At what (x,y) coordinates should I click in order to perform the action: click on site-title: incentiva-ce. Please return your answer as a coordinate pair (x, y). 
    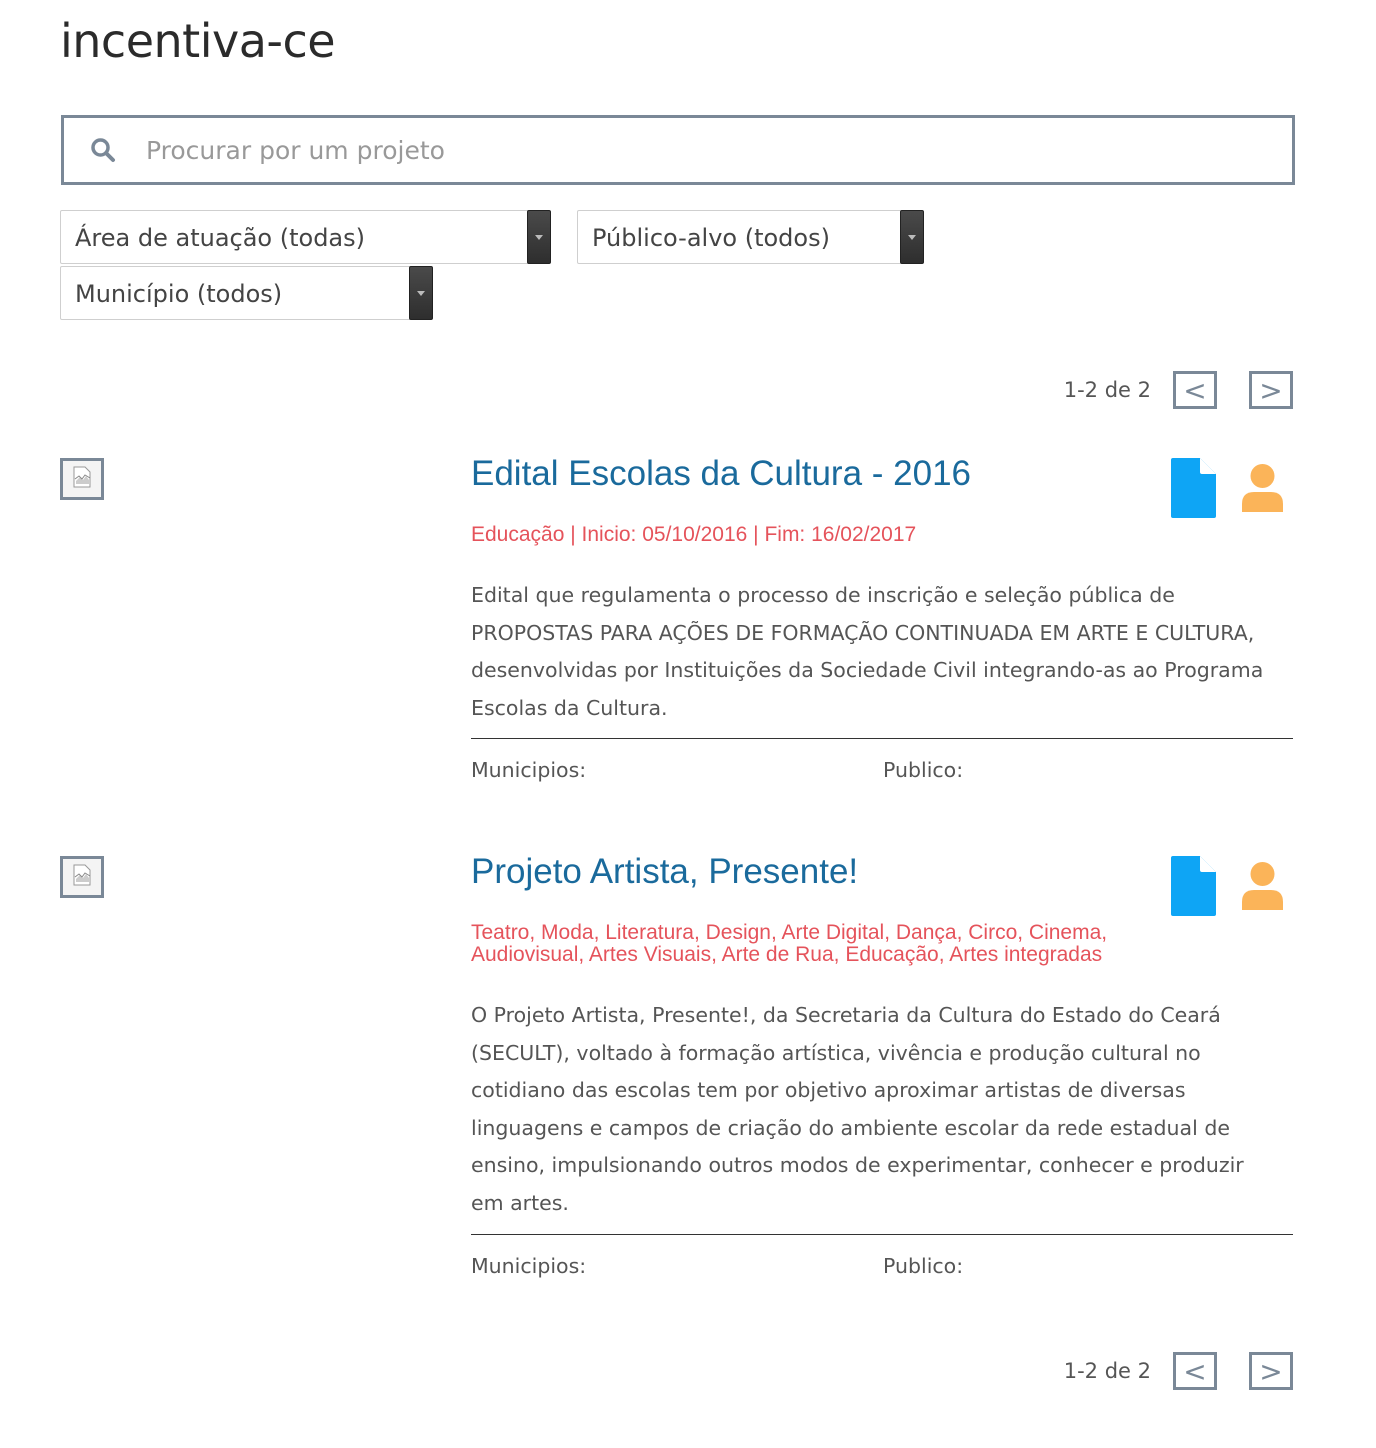
    Looking at the image, I should click on (198, 41).